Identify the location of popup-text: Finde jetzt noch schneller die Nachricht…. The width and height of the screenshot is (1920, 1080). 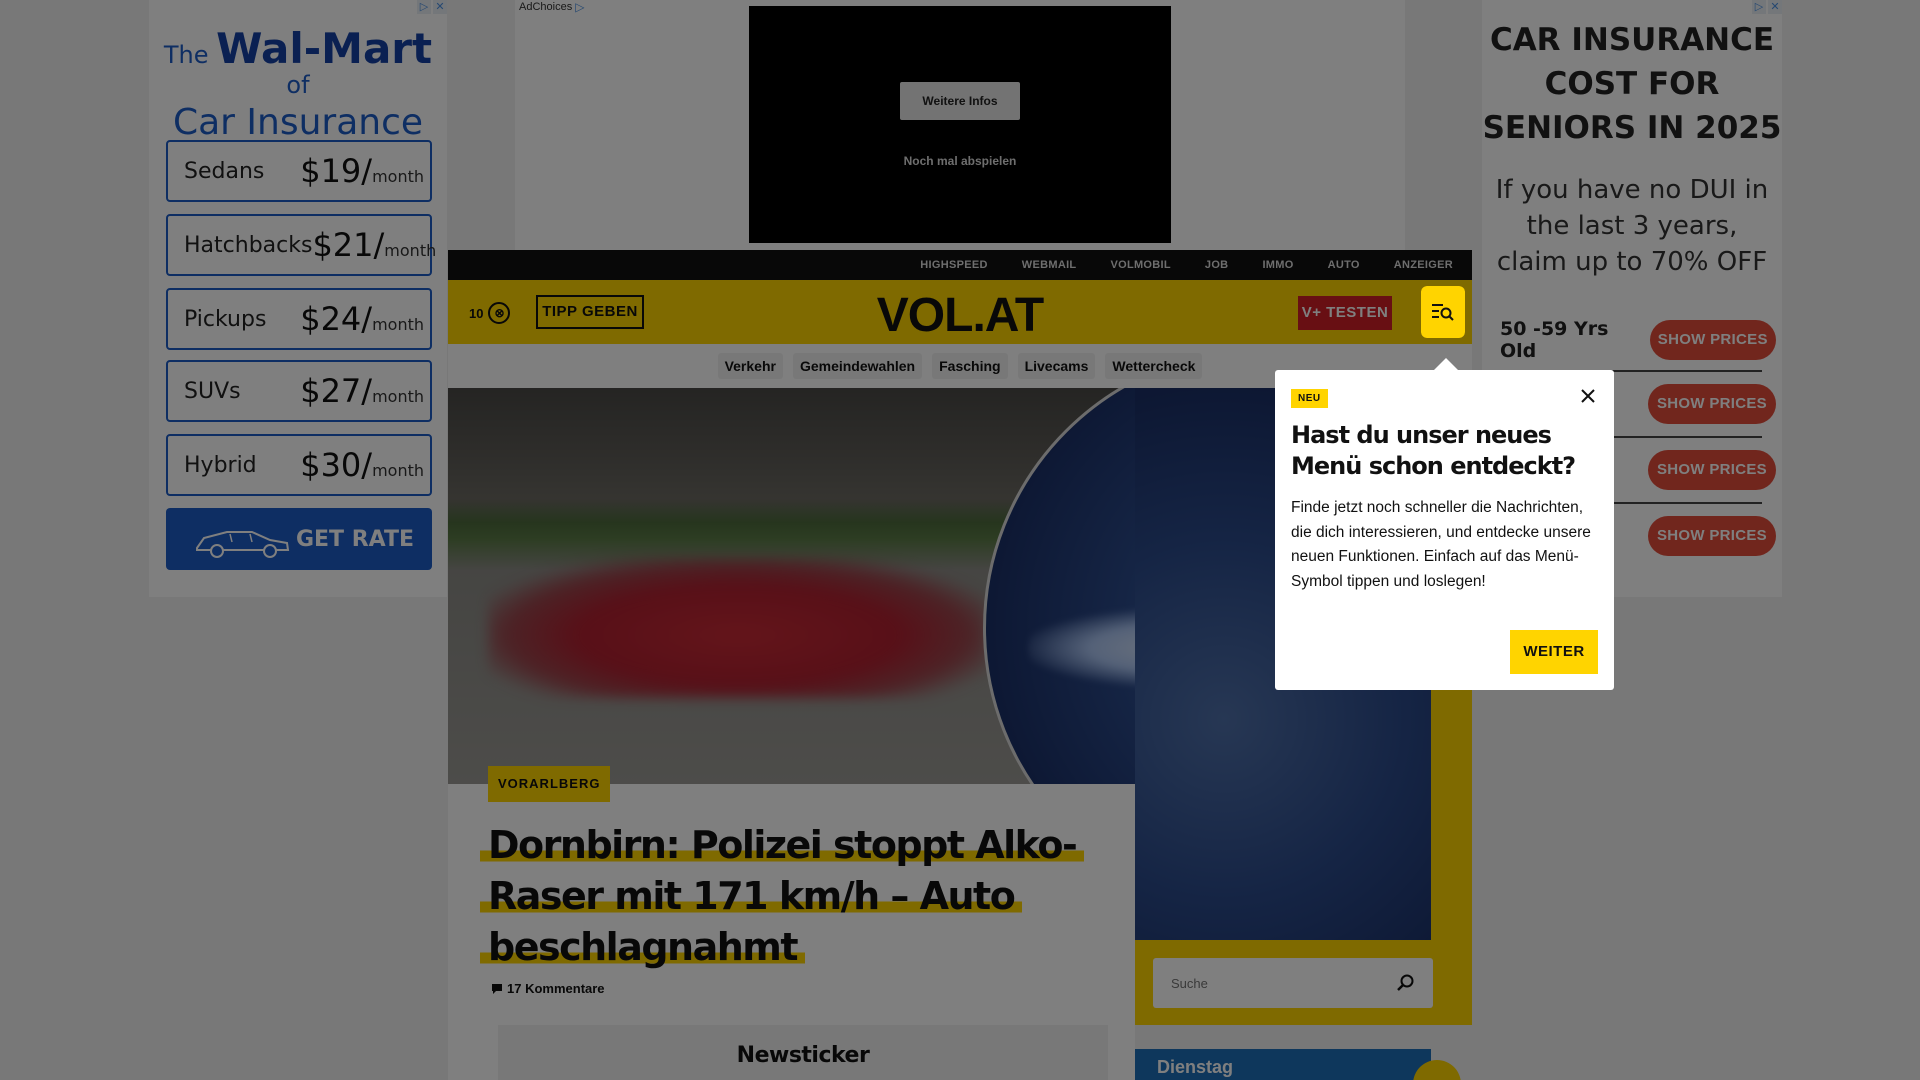
(1441, 544).